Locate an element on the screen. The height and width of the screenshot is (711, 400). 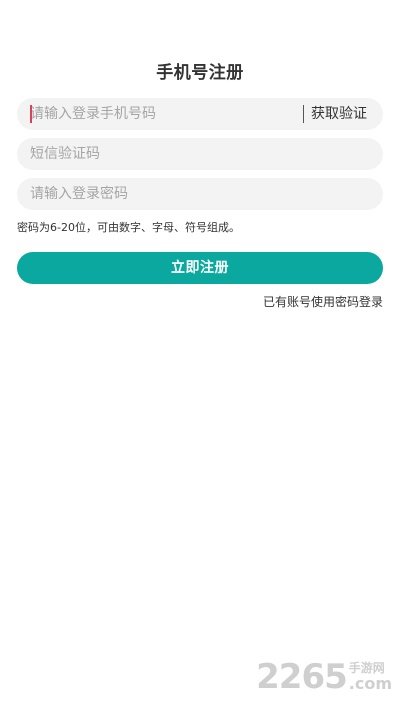
site-watermark-logo: 2265 手游网 .com is located at coordinates (324, 677).